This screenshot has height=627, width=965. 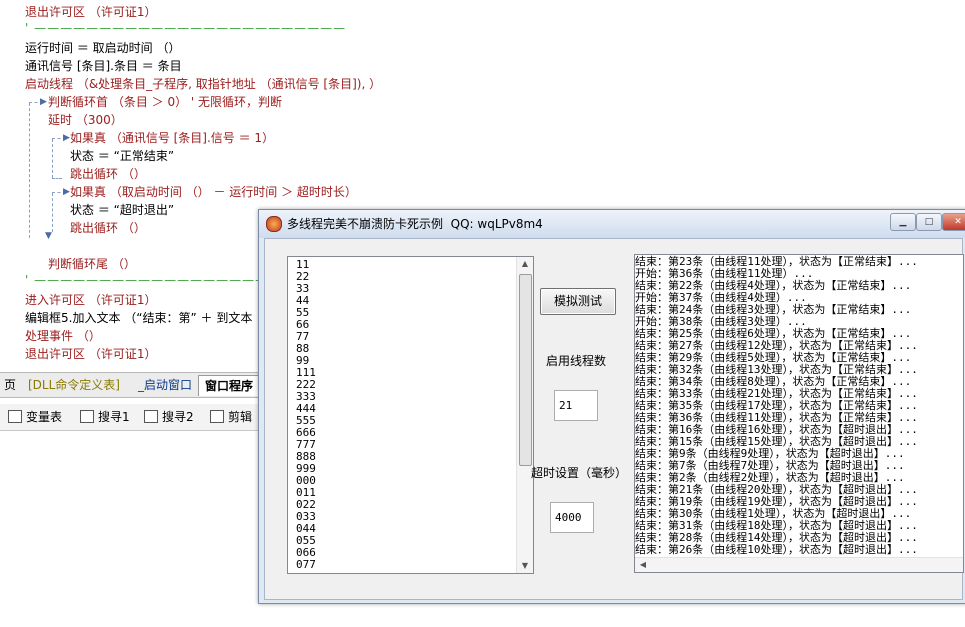 I want to click on app-icon, so click(x=274, y=224).